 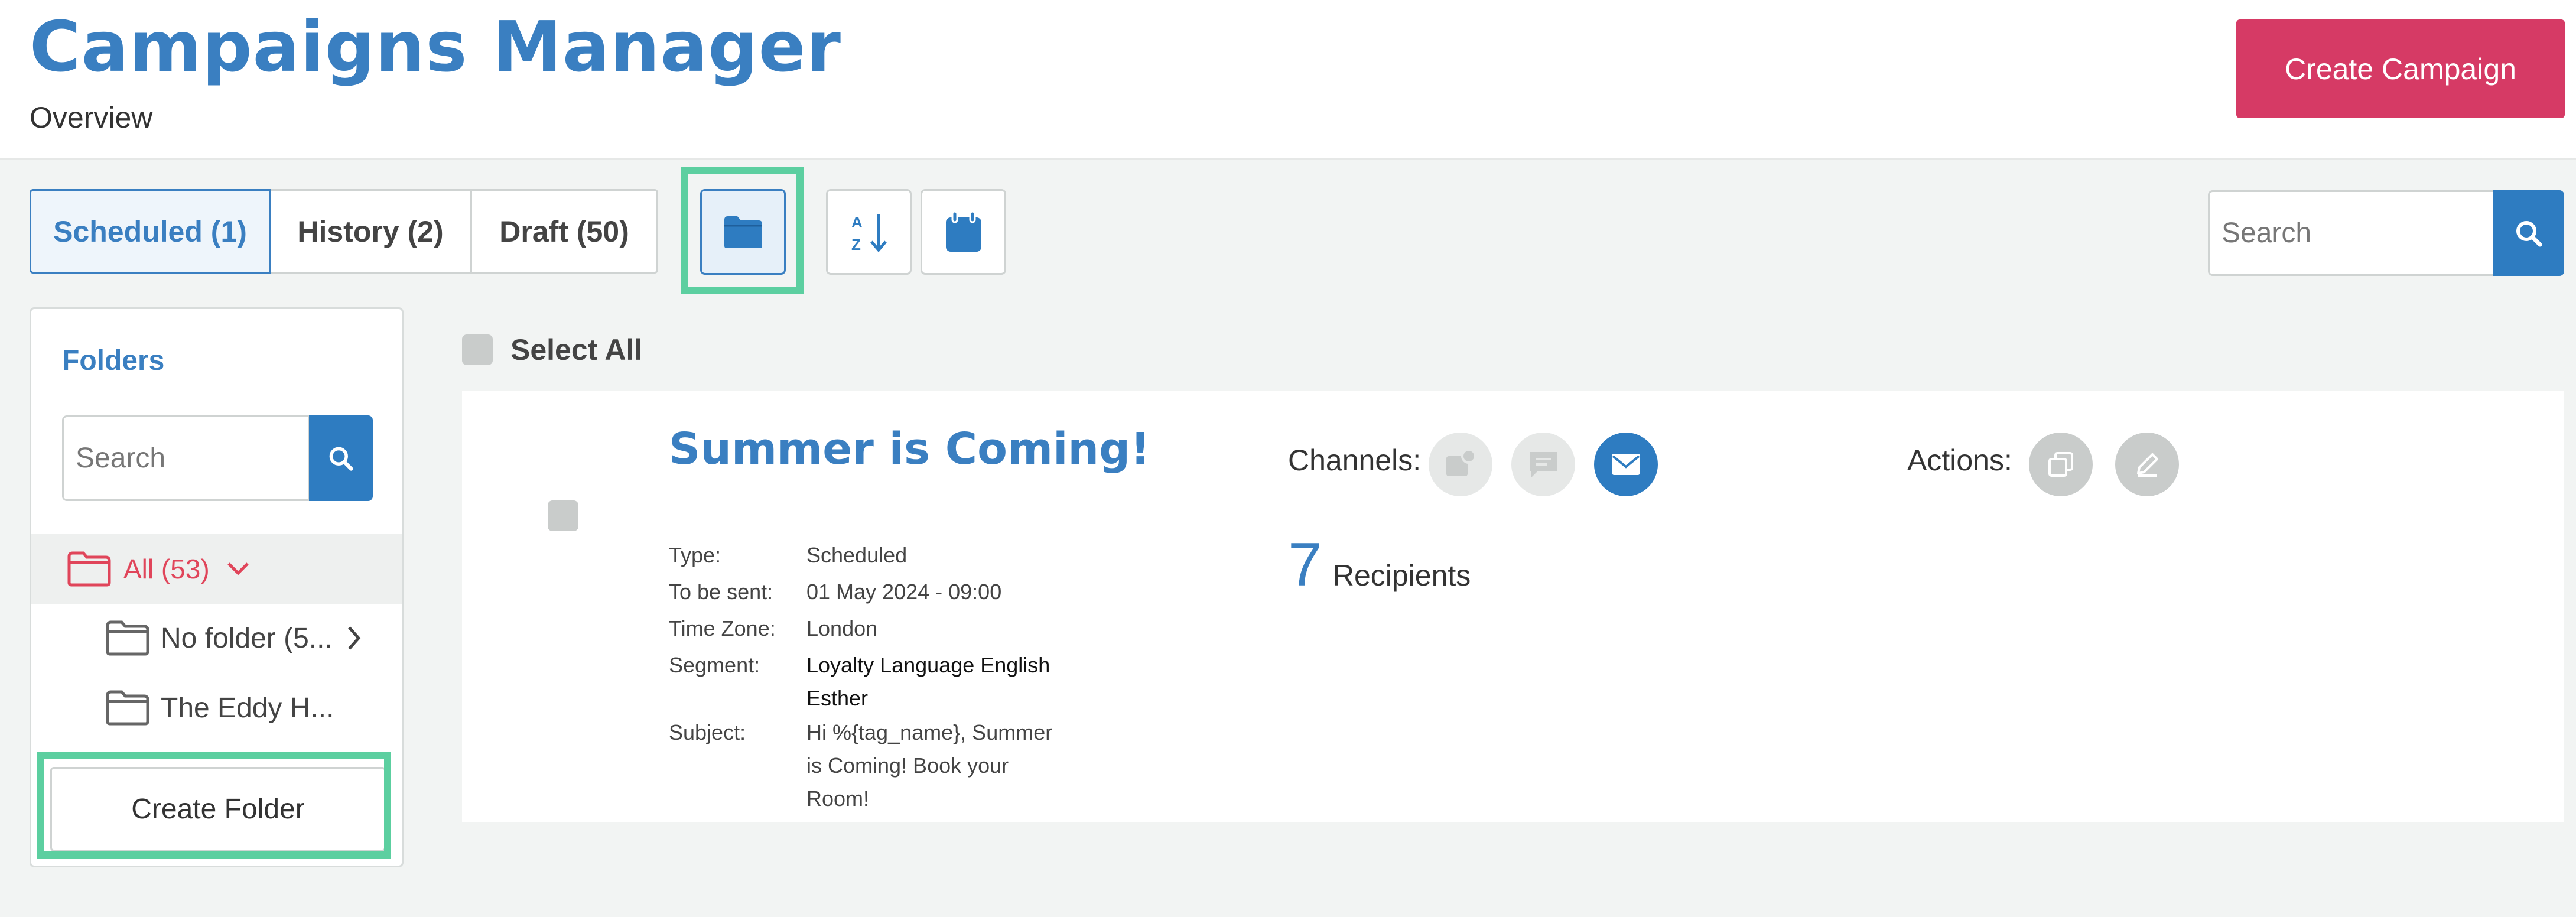 I want to click on campaign-tabs: Scheduled (1) History (2) Draft (50), so click(x=344, y=231).